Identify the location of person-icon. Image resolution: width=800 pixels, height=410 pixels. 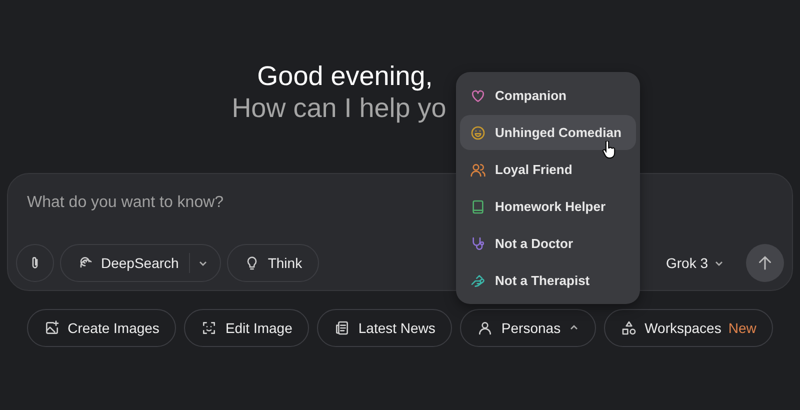
(485, 328).